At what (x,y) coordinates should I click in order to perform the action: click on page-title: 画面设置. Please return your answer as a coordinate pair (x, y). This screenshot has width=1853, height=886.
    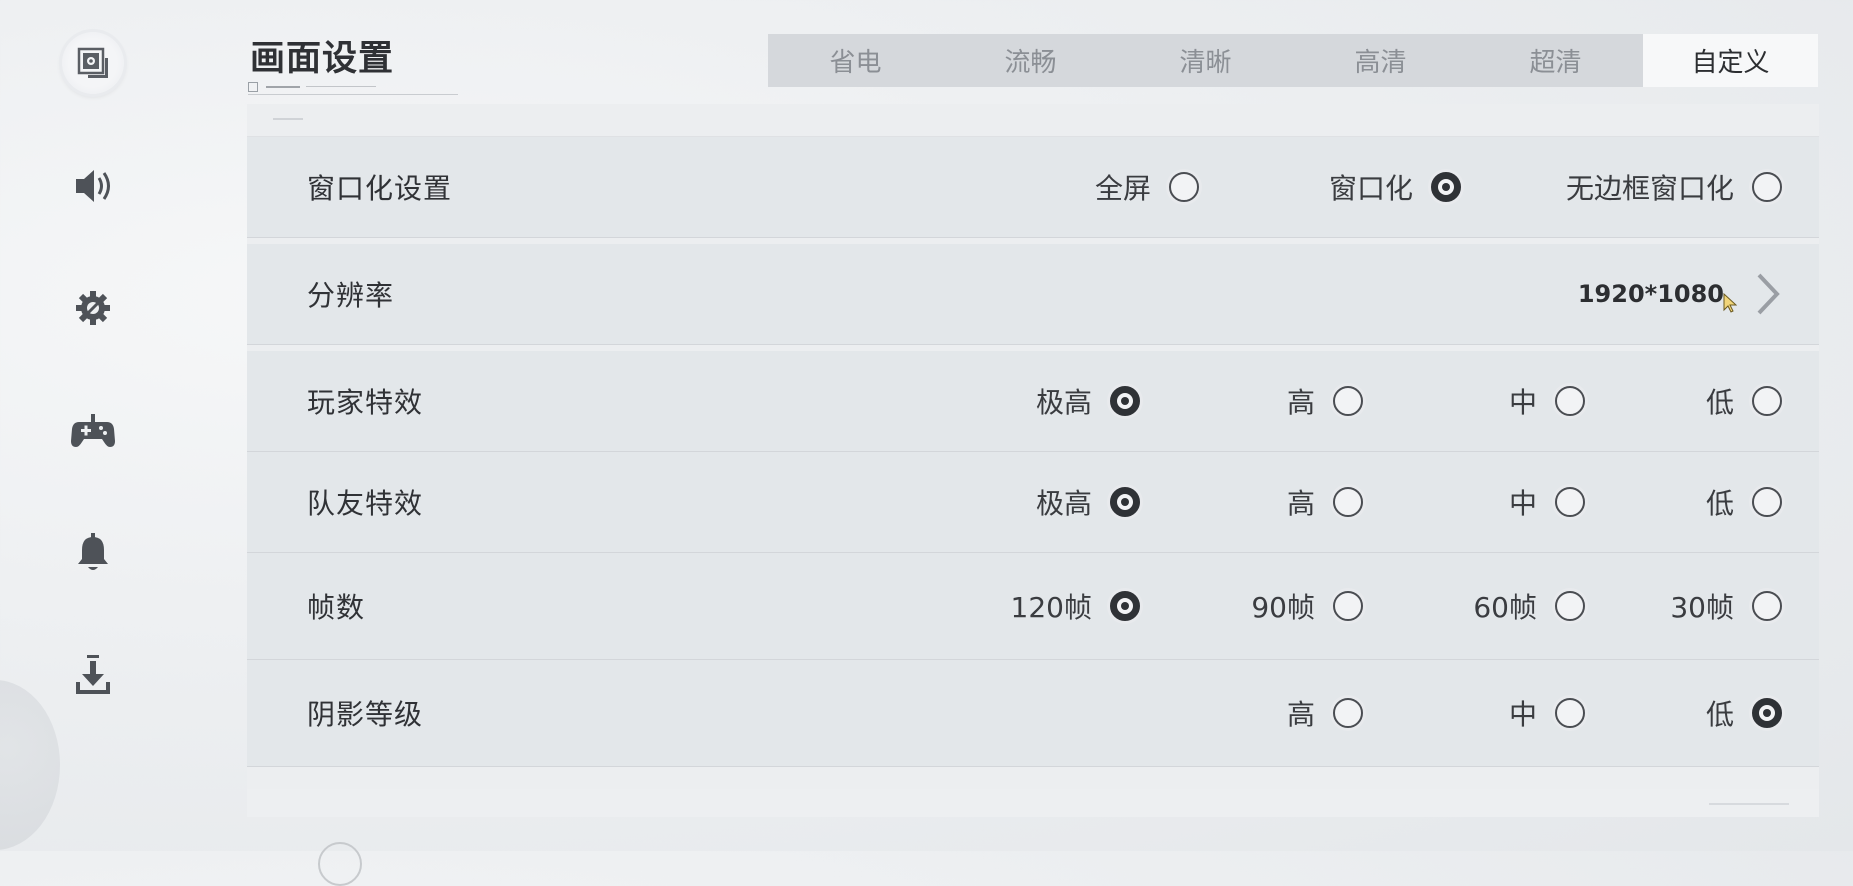
    Looking at the image, I should click on (322, 59).